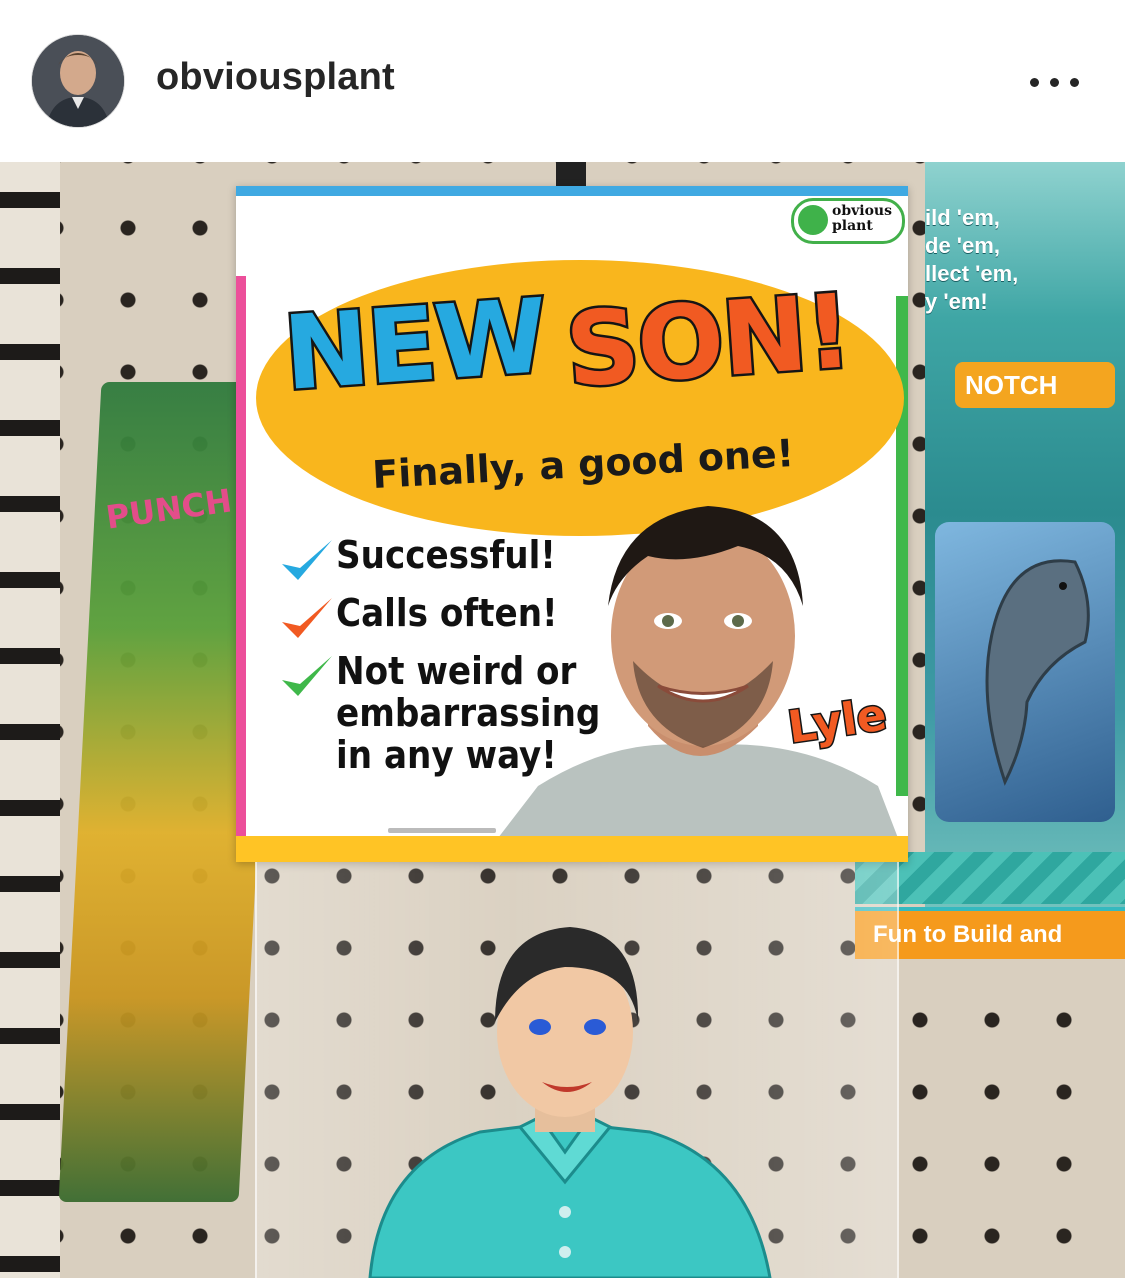  Describe the element at coordinates (572, 191) in the screenshot. I see `card-top-strip` at that location.